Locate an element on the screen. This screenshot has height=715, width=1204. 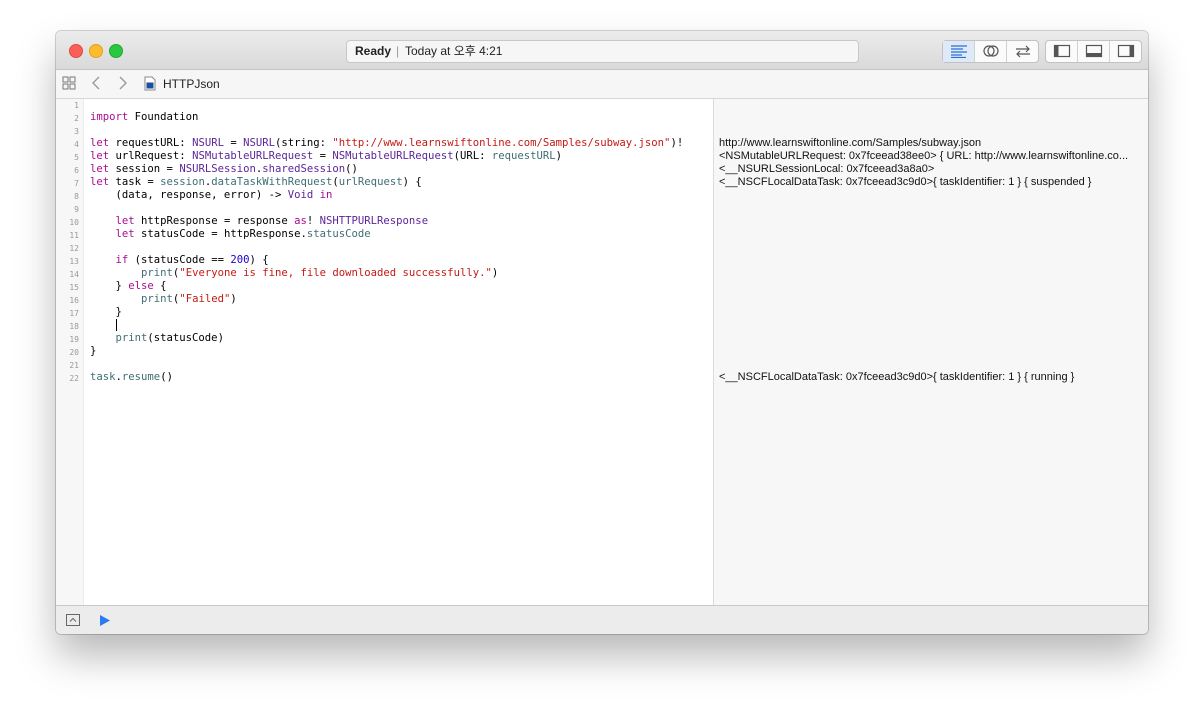
utilities-toggle-button is located at coordinates (1125, 51).